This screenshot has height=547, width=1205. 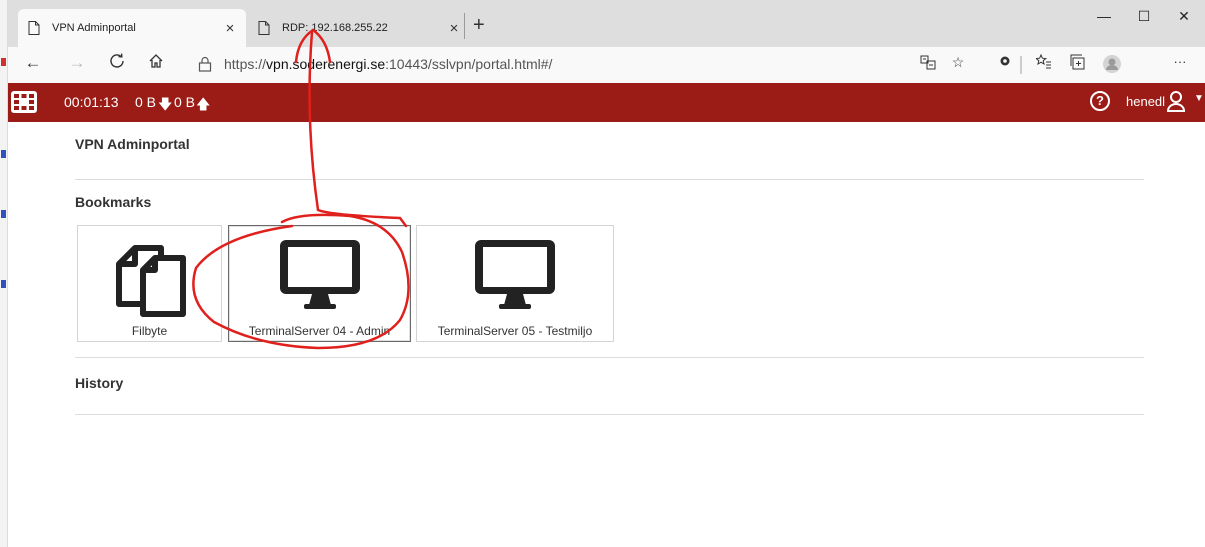 What do you see at coordinates (469, 64) in the screenshot?
I see `url-path: :10443/sslvpn/portal.html#/` at bounding box center [469, 64].